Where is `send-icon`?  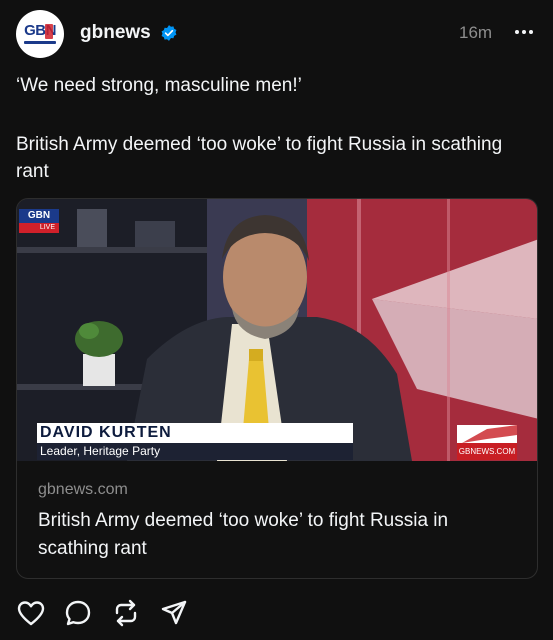 send-icon is located at coordinates (174, 613).